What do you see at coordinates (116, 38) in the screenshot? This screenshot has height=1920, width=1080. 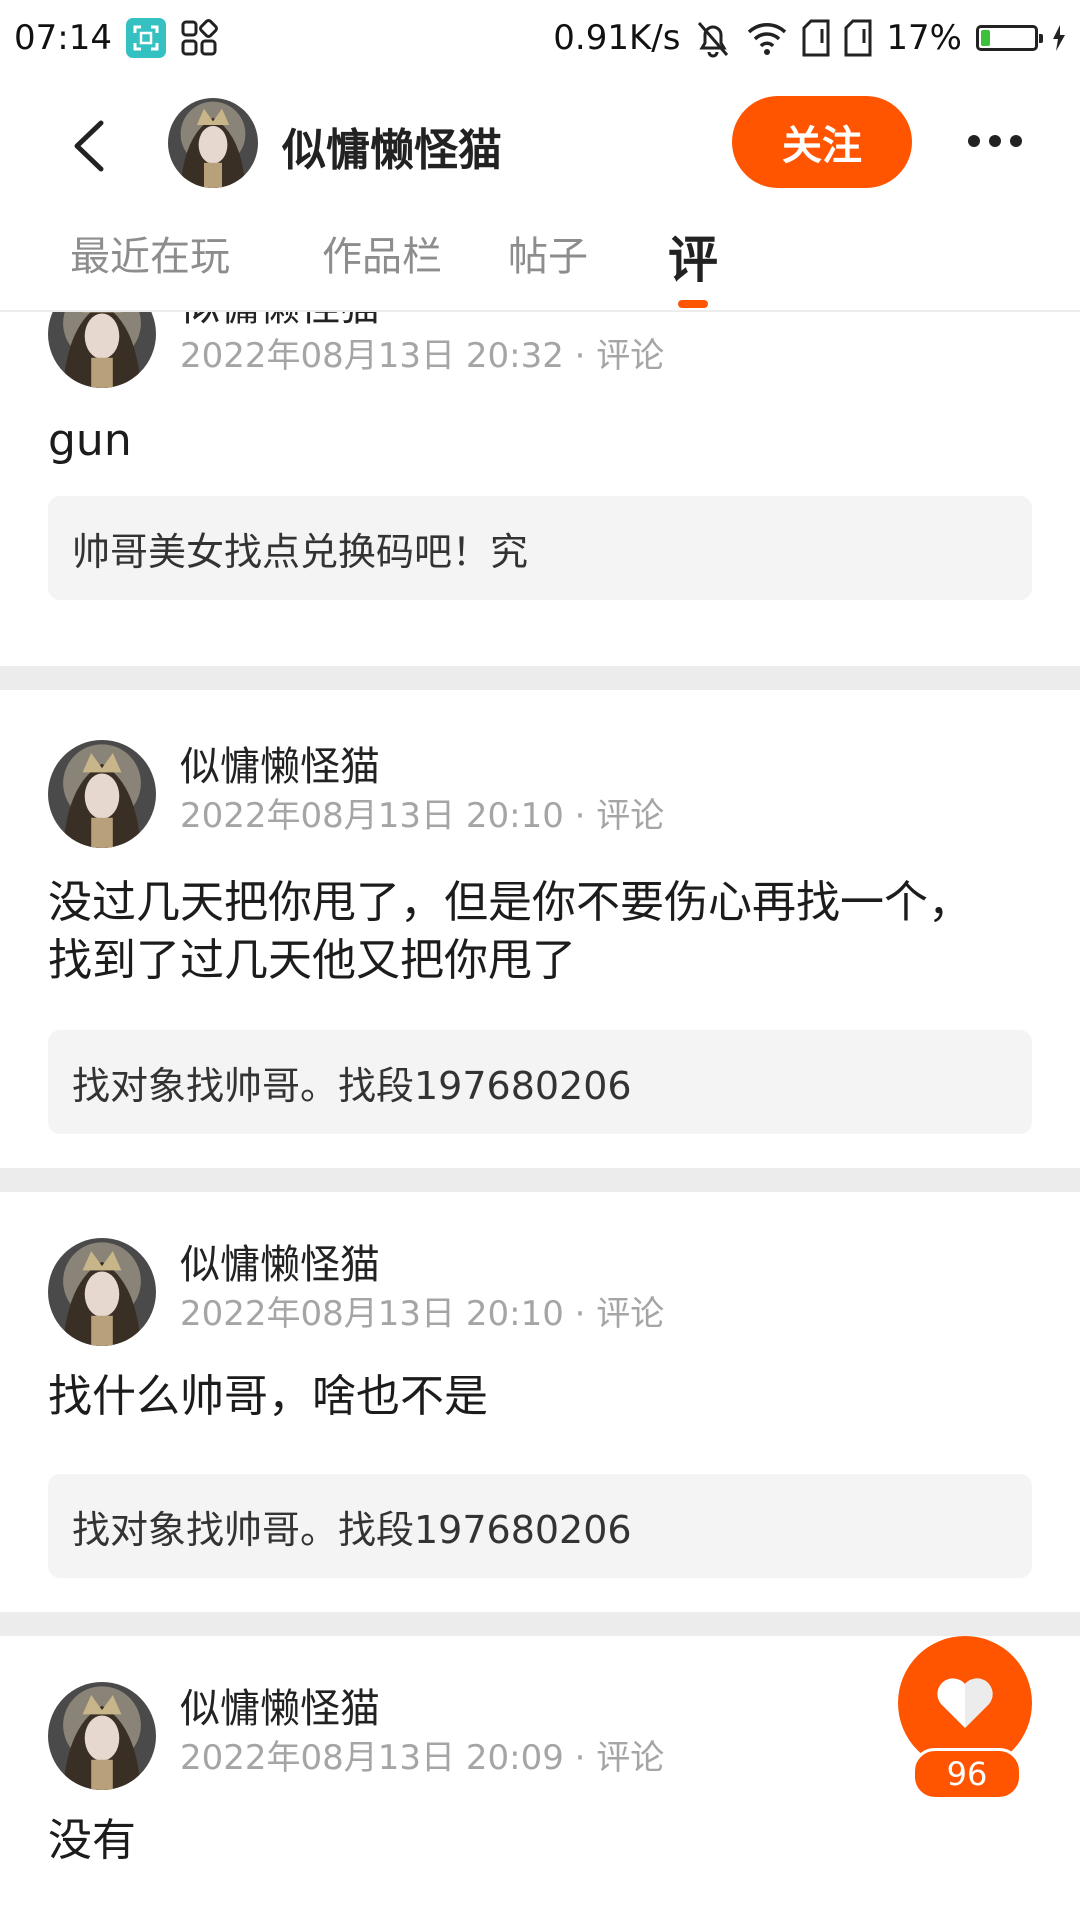 I see `status-left: 07:14` at bounding box center [116, 38].